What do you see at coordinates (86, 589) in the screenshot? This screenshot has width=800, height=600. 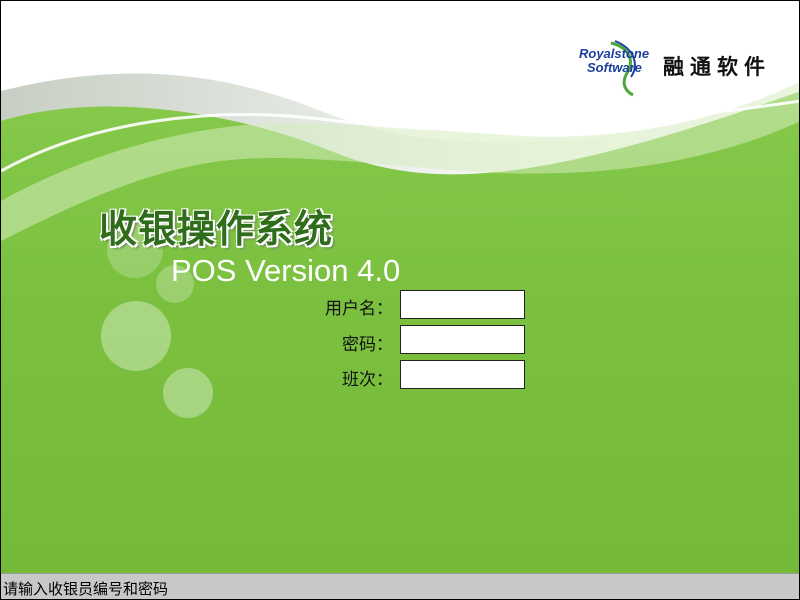 I see `status-message: 请输入收银员编号和密码` at bounding box center [86, 589].